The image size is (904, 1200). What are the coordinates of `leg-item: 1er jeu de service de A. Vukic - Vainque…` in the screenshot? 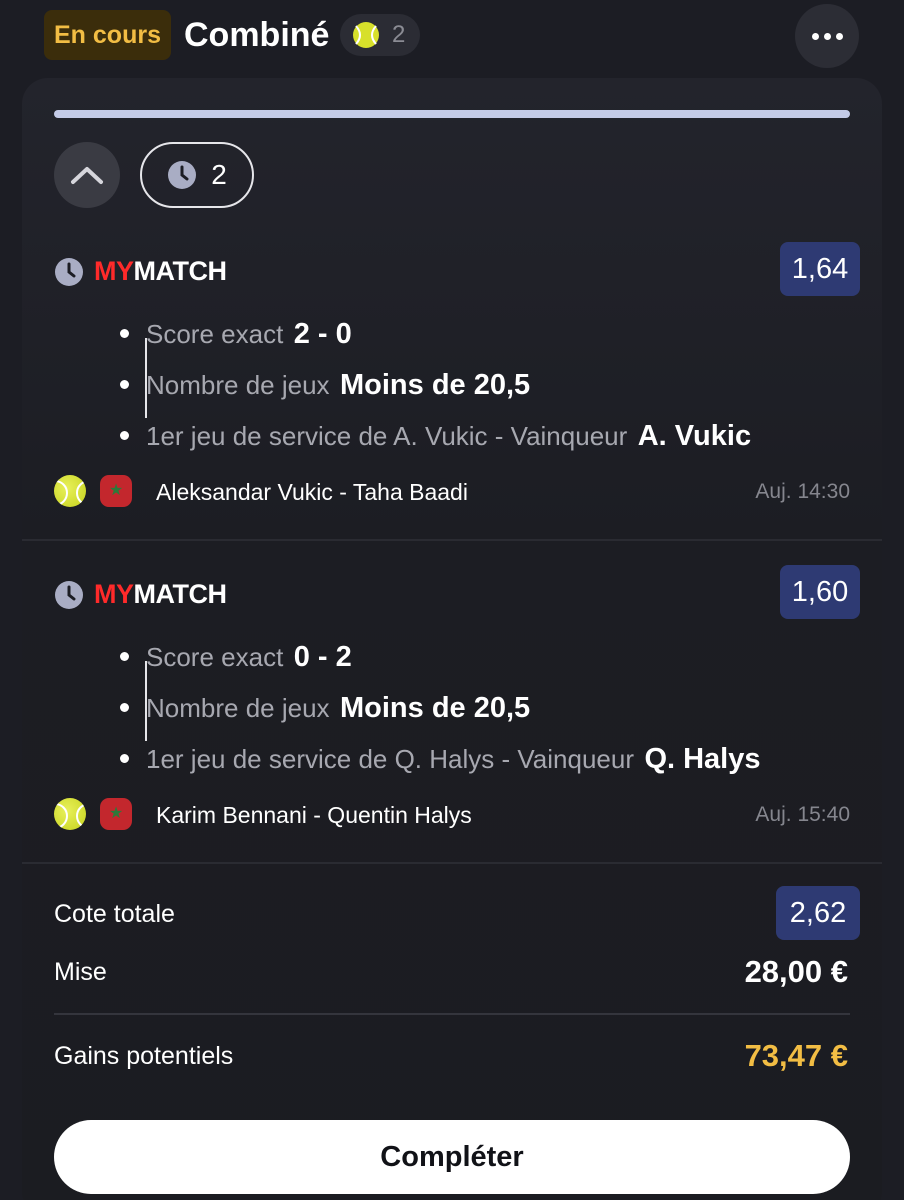 It's located at (436, 436).